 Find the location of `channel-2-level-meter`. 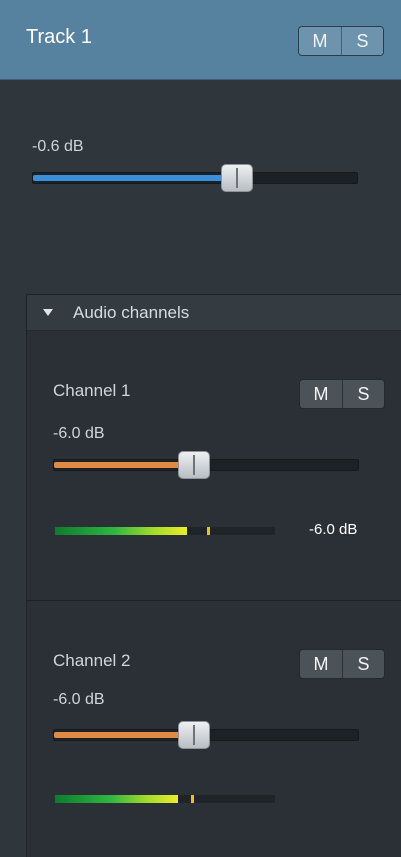

channel-2-level-meter is located at coordinates (165, 799).